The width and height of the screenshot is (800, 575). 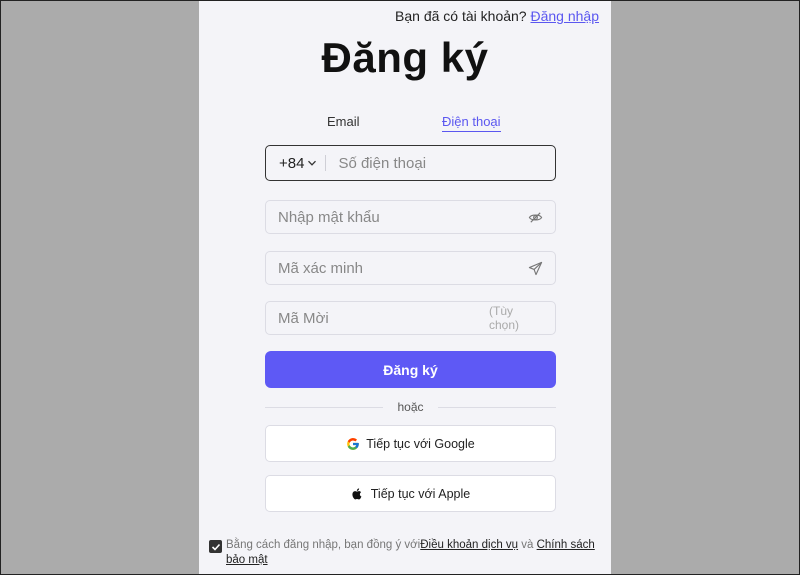 What do you see at coordinates (358, 494) in the screenshot?
I see `apple-icon` at bounding box center [358, 494].